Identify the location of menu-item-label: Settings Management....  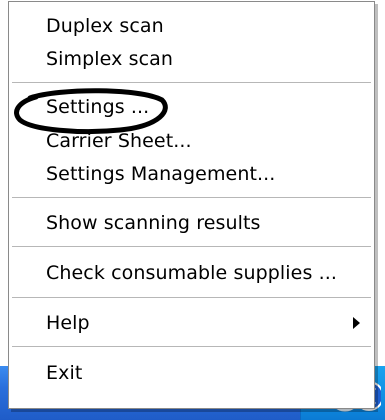
(161, 174).